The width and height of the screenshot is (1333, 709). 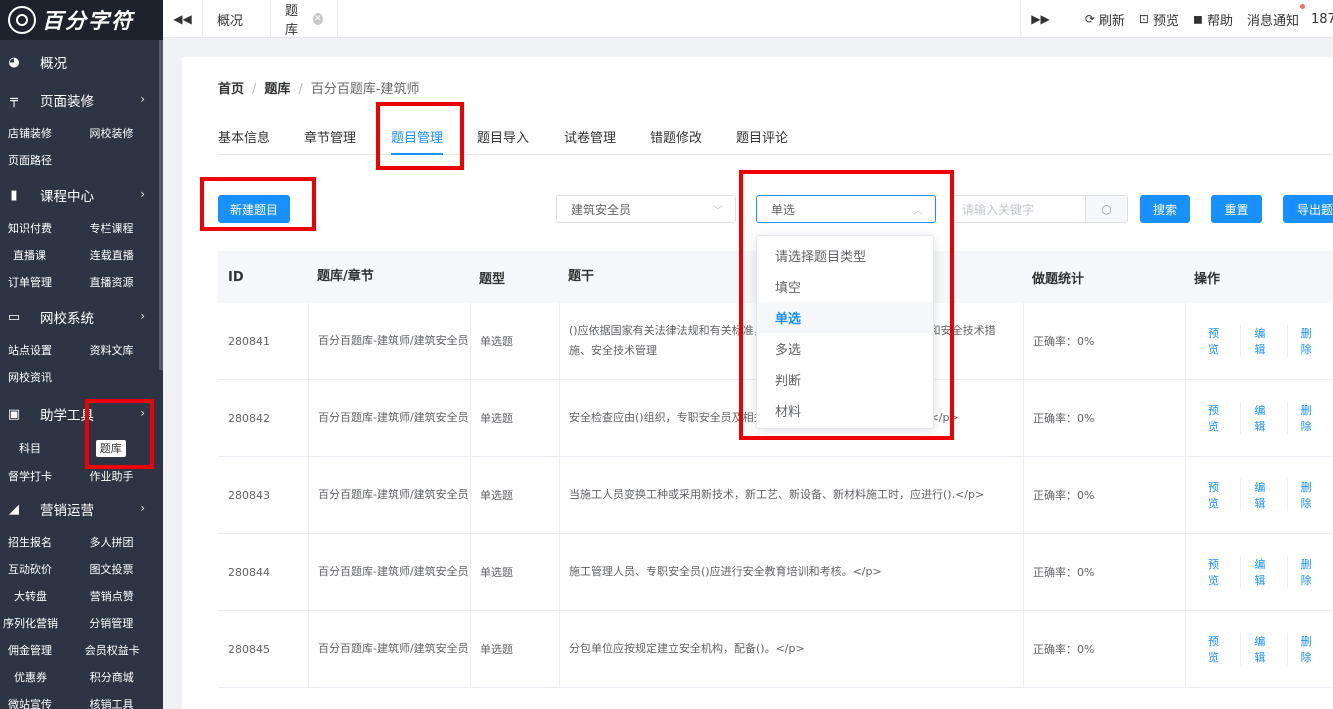 I want to click on breadcrumb-home: 首页, so click(x=231, y=89).